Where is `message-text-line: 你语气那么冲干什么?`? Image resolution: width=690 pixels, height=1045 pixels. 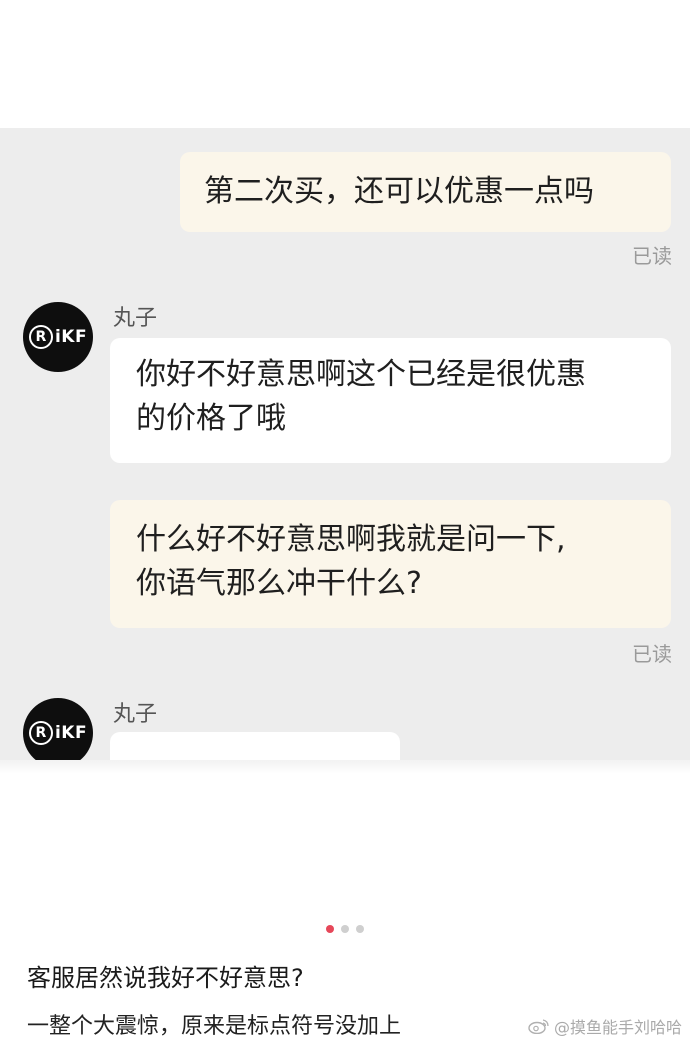 message-text-line: 你语气那么冲干什么? is located at coordinates (279, 583).